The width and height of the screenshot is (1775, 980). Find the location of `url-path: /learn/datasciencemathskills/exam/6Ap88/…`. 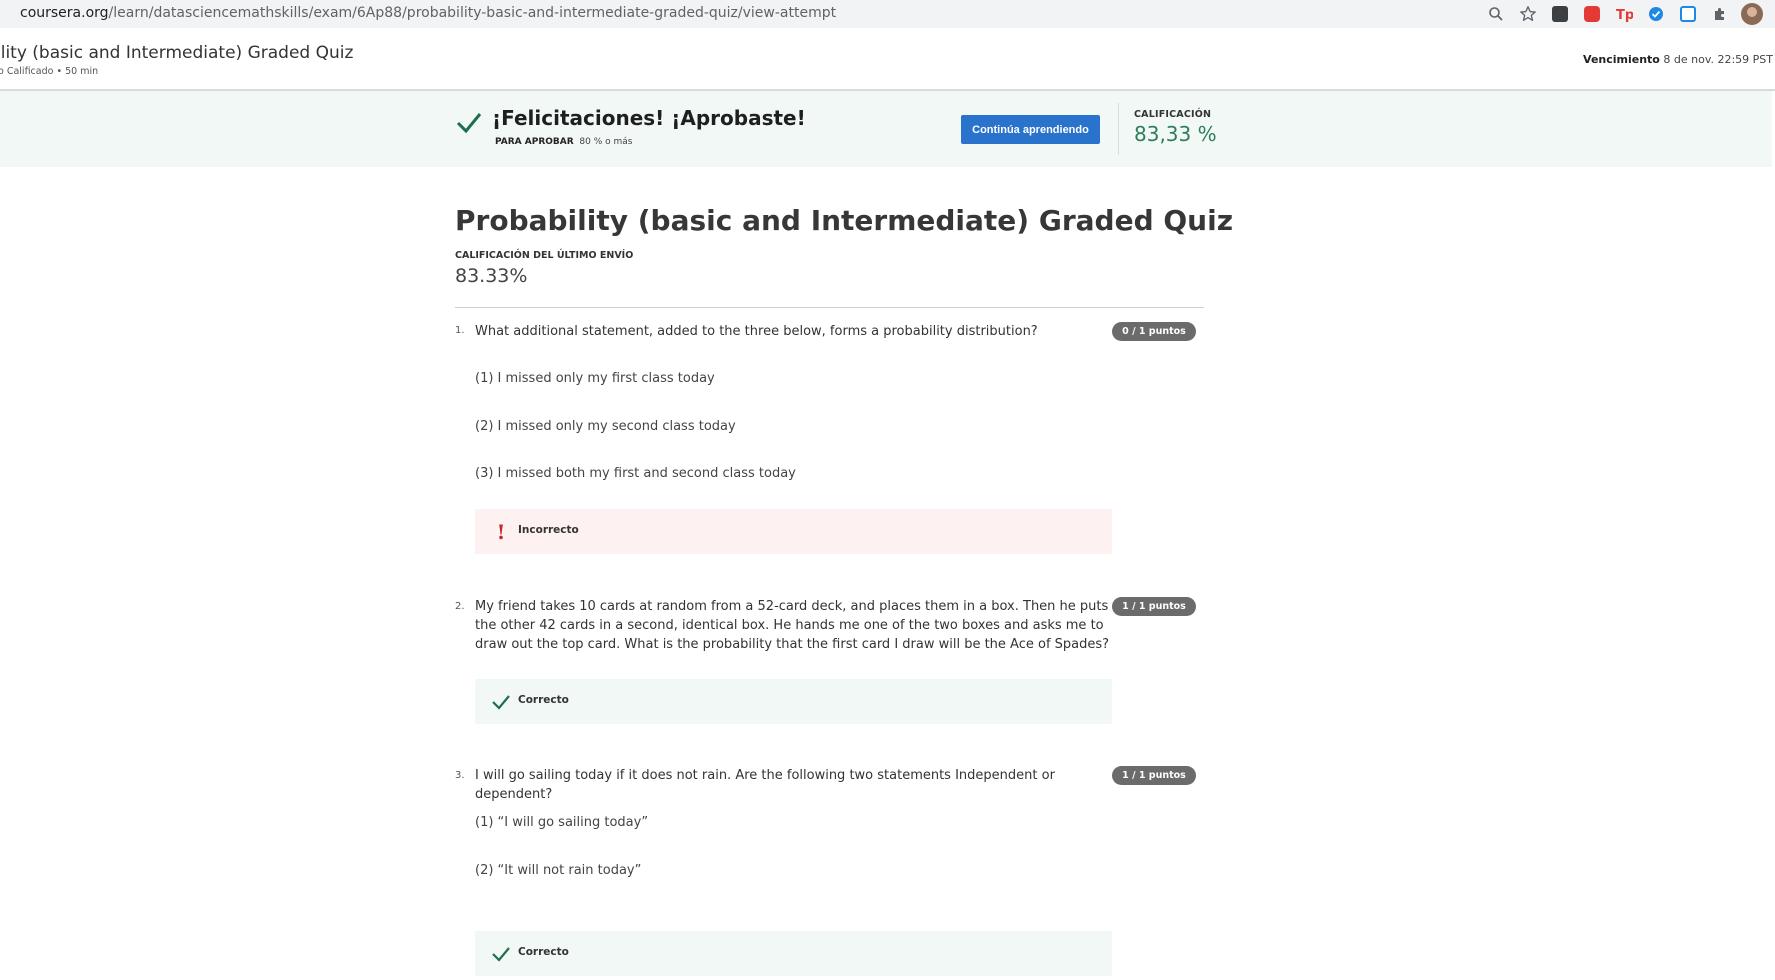

url-path: /learn/datasciencemathskills/exam/6Ap88/… is located at coordinates (472, 13).